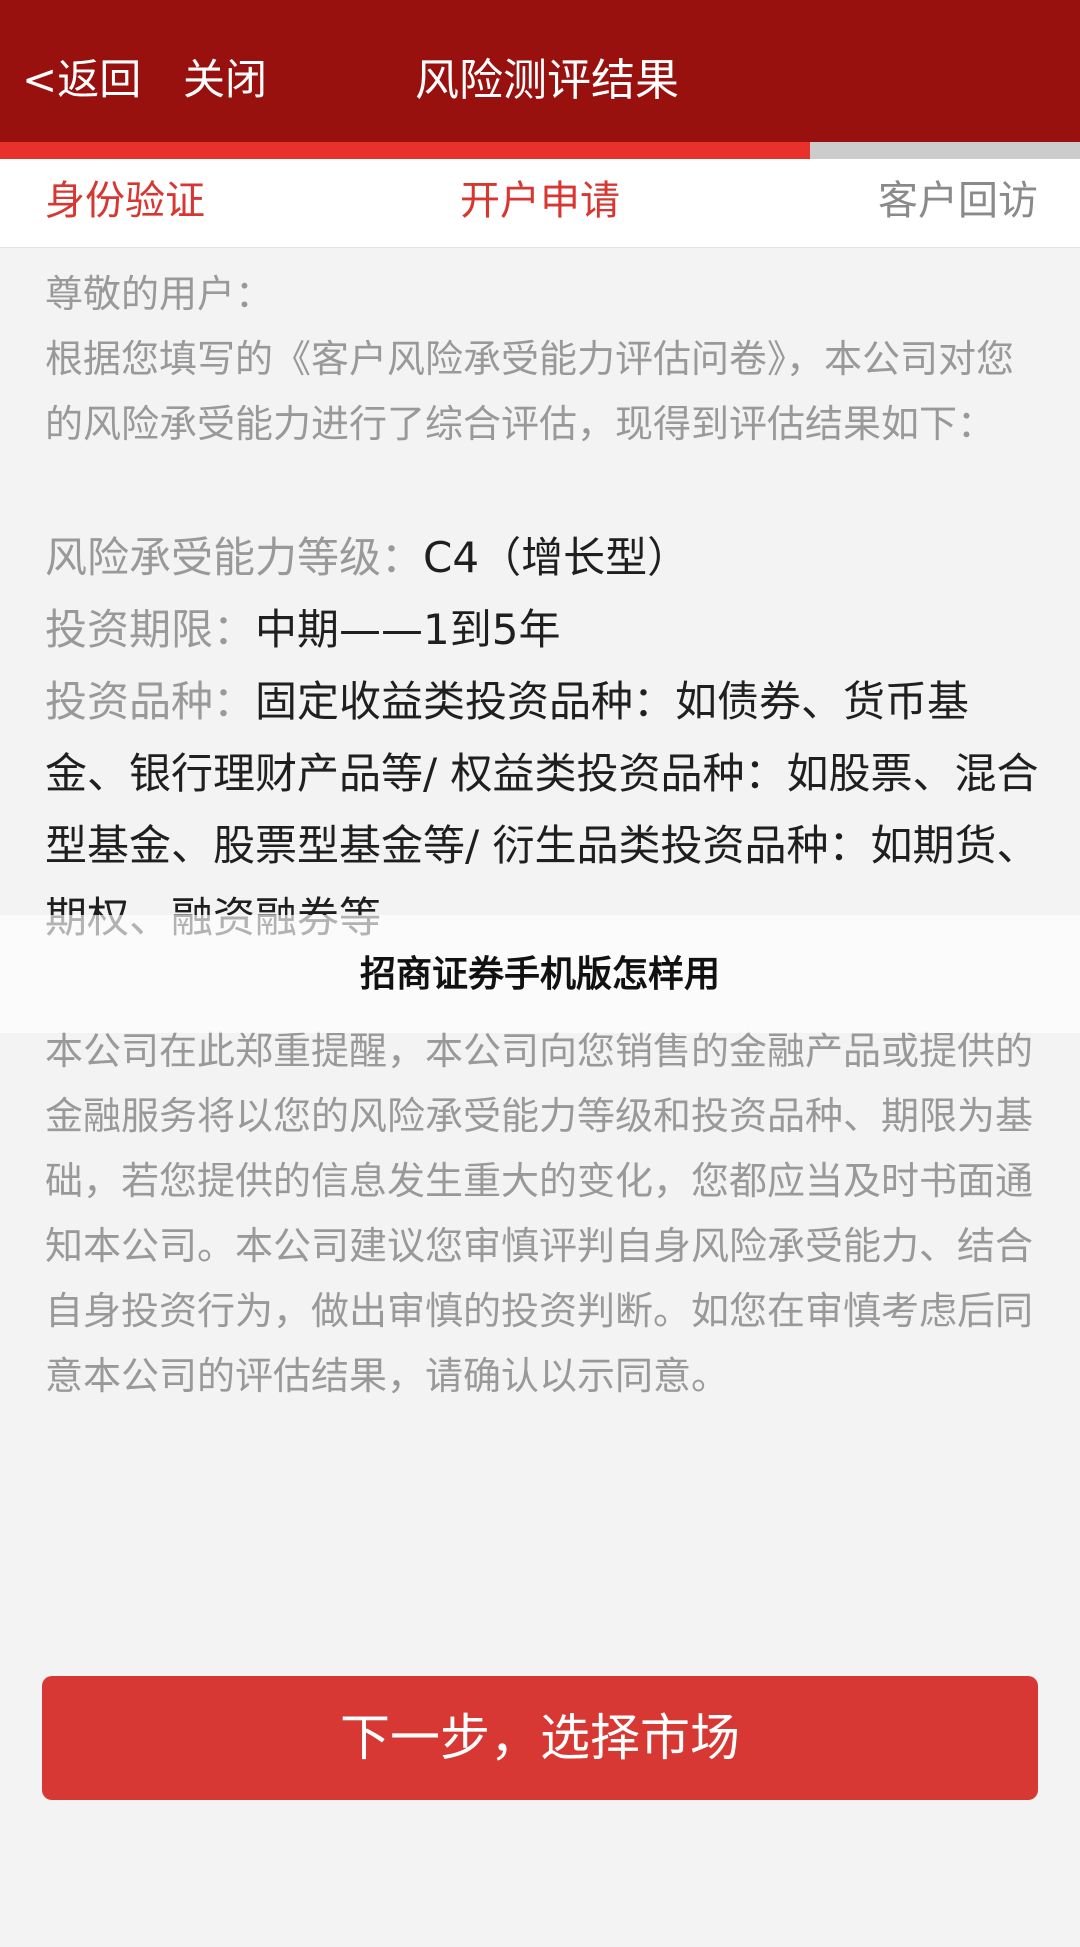  What do you see at coordinates (540, 1738) in the screenshot?
I see `next-step-button: 下一步，选择市场` at bounding box center [540, 1738].